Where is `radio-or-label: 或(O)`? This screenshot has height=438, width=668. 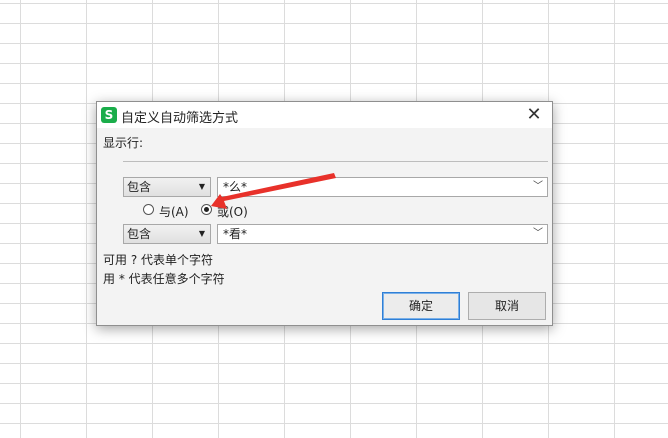 radio-or-label: 或(O) is located at coordinates (232, 211).